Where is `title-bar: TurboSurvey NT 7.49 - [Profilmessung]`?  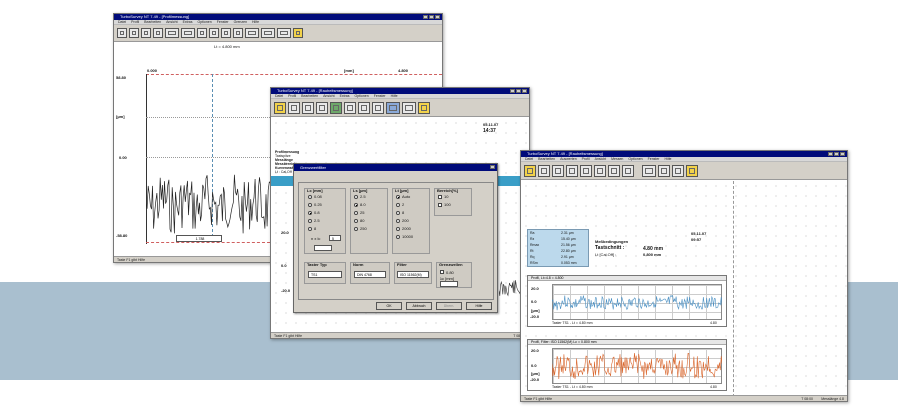
title-bar: TurboSurvey NT 7.49 - [Profilmessung] is located at coordinates (278, 17).